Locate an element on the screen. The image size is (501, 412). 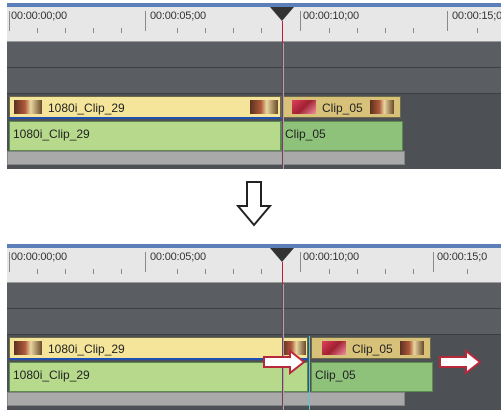
audio-clip-1080i-clip-29: 1080i_Clip_29 is located at coordinates (145, 136).